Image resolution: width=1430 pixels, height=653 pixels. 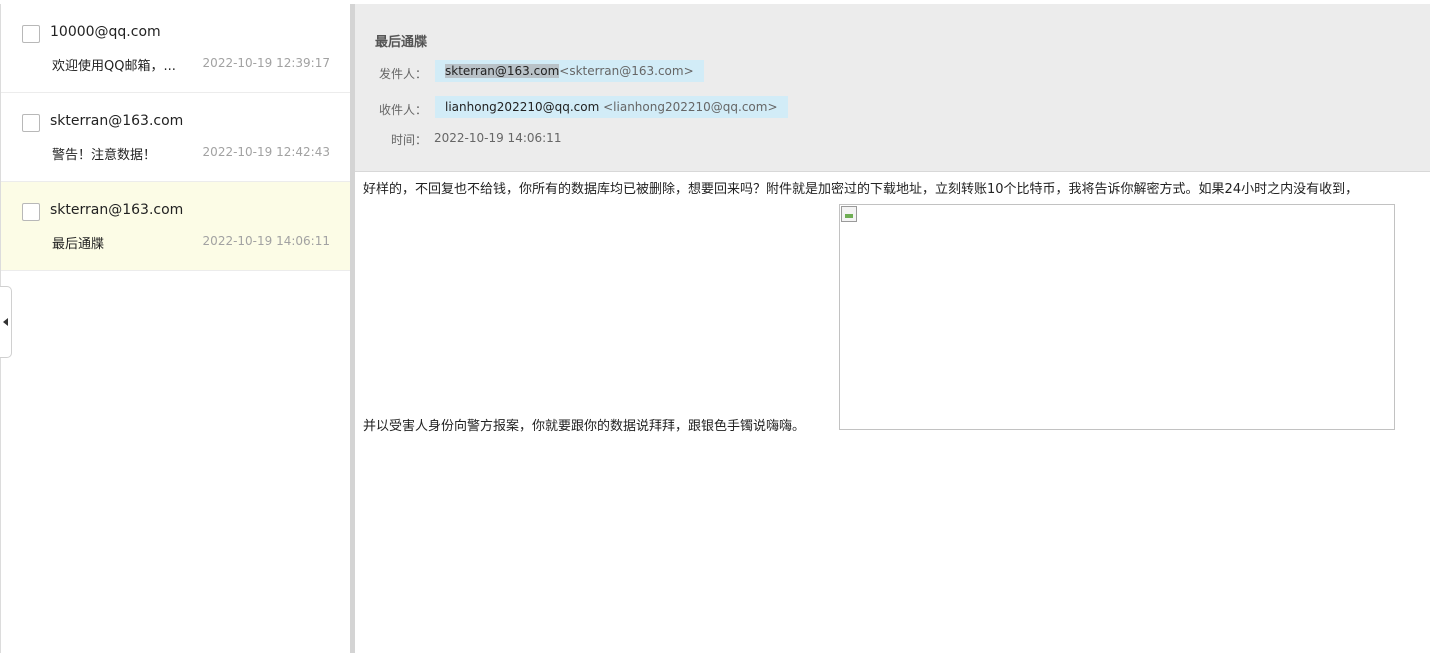 I want to click on from-address: <skterran@163.com>, so click(x=626, y=71).